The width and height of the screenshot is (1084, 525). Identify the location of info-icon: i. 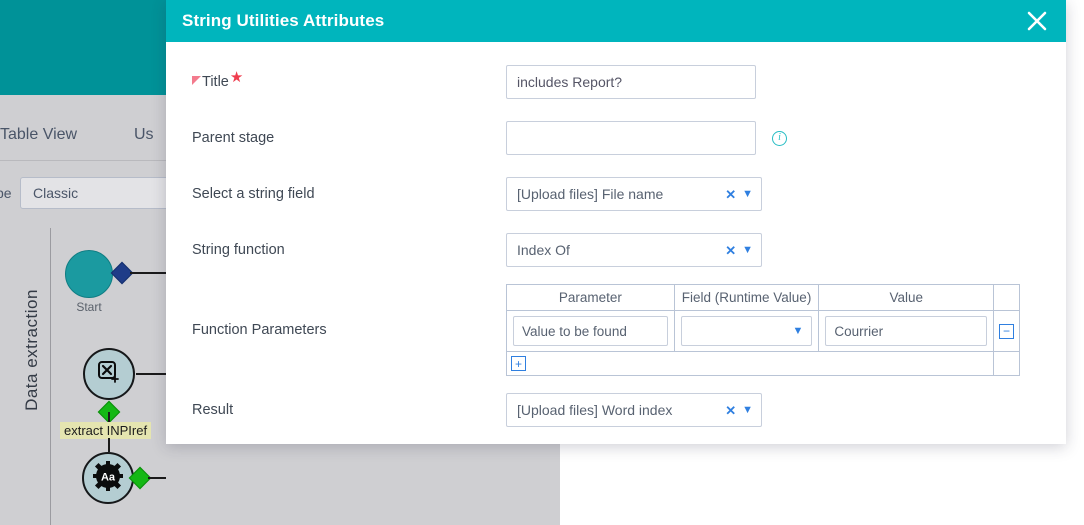
(779, 138).